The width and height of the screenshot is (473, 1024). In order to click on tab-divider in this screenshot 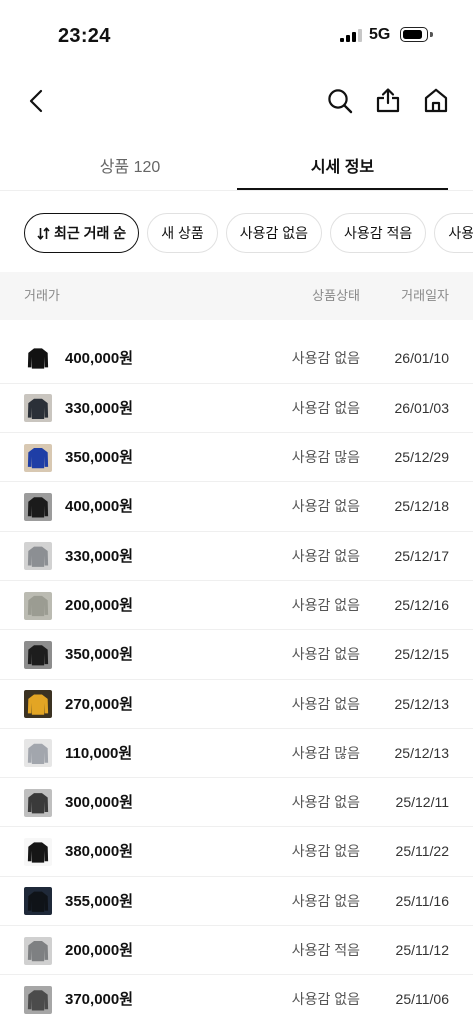, I will do `click(236, 190)`.